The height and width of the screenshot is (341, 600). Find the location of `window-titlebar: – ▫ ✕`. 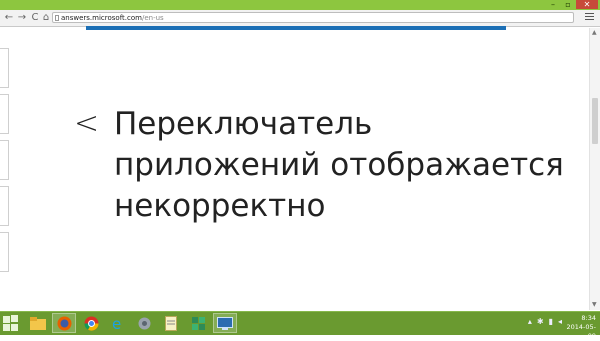

window-titlebar: – ▫ ✕ is located at coordinates (300, 5).